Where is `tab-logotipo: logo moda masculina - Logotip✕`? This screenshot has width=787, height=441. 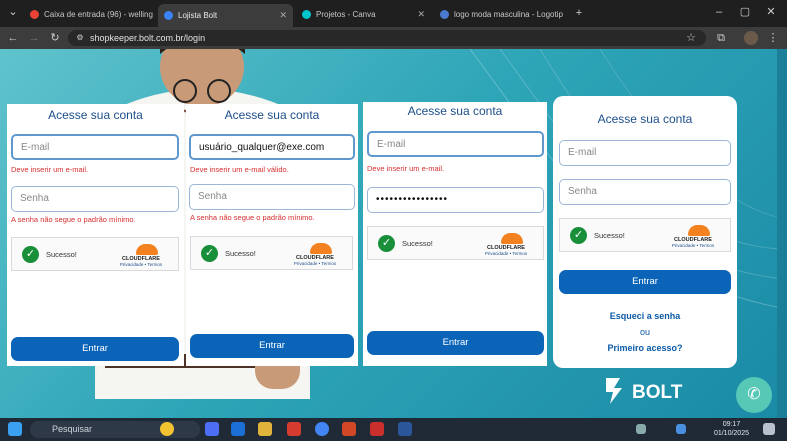
tab-logotipo: logo moda masculina - Logotip✕ is located at coordinates (501, 14).